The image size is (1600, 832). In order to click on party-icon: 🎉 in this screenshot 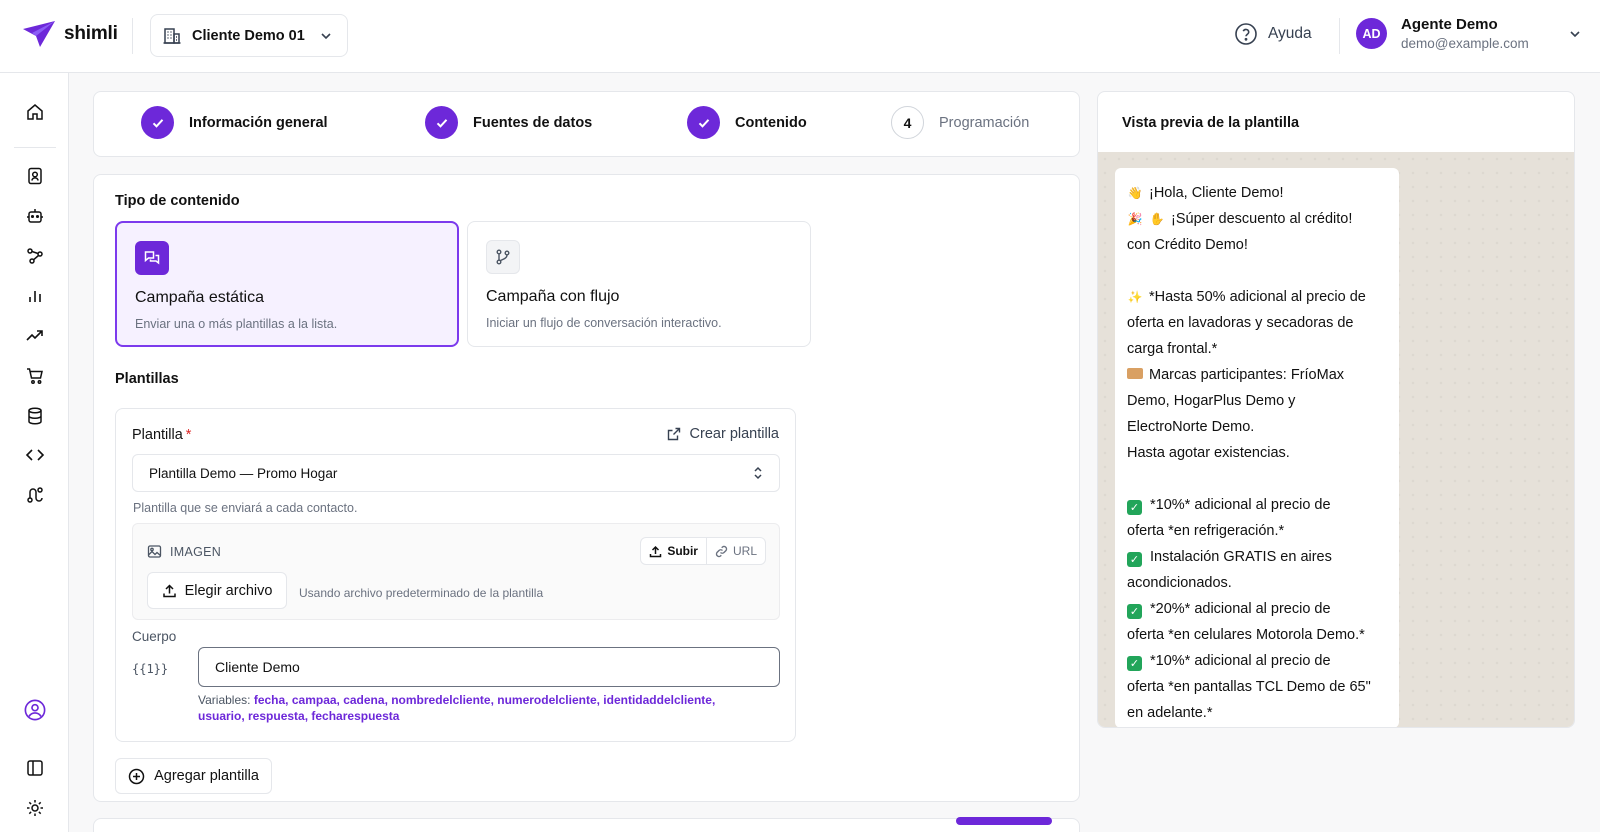, I will do `click(1135, 219)`.